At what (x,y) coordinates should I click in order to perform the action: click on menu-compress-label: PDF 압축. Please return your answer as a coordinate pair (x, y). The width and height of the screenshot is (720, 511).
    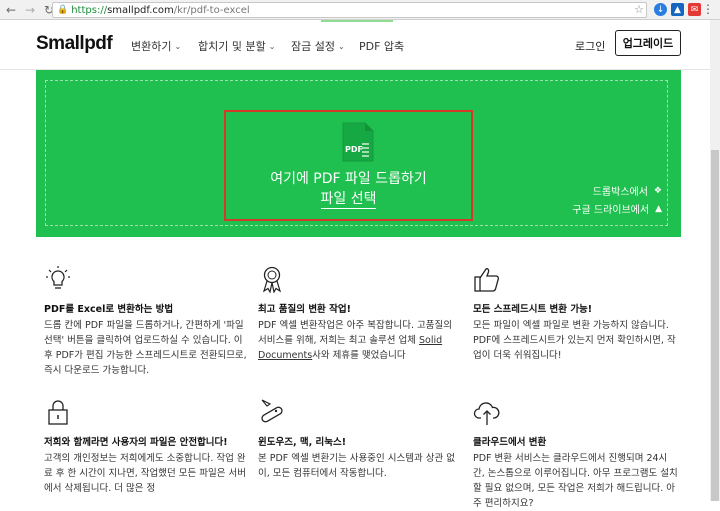
    Looking at the image, I should click on (382, 46).